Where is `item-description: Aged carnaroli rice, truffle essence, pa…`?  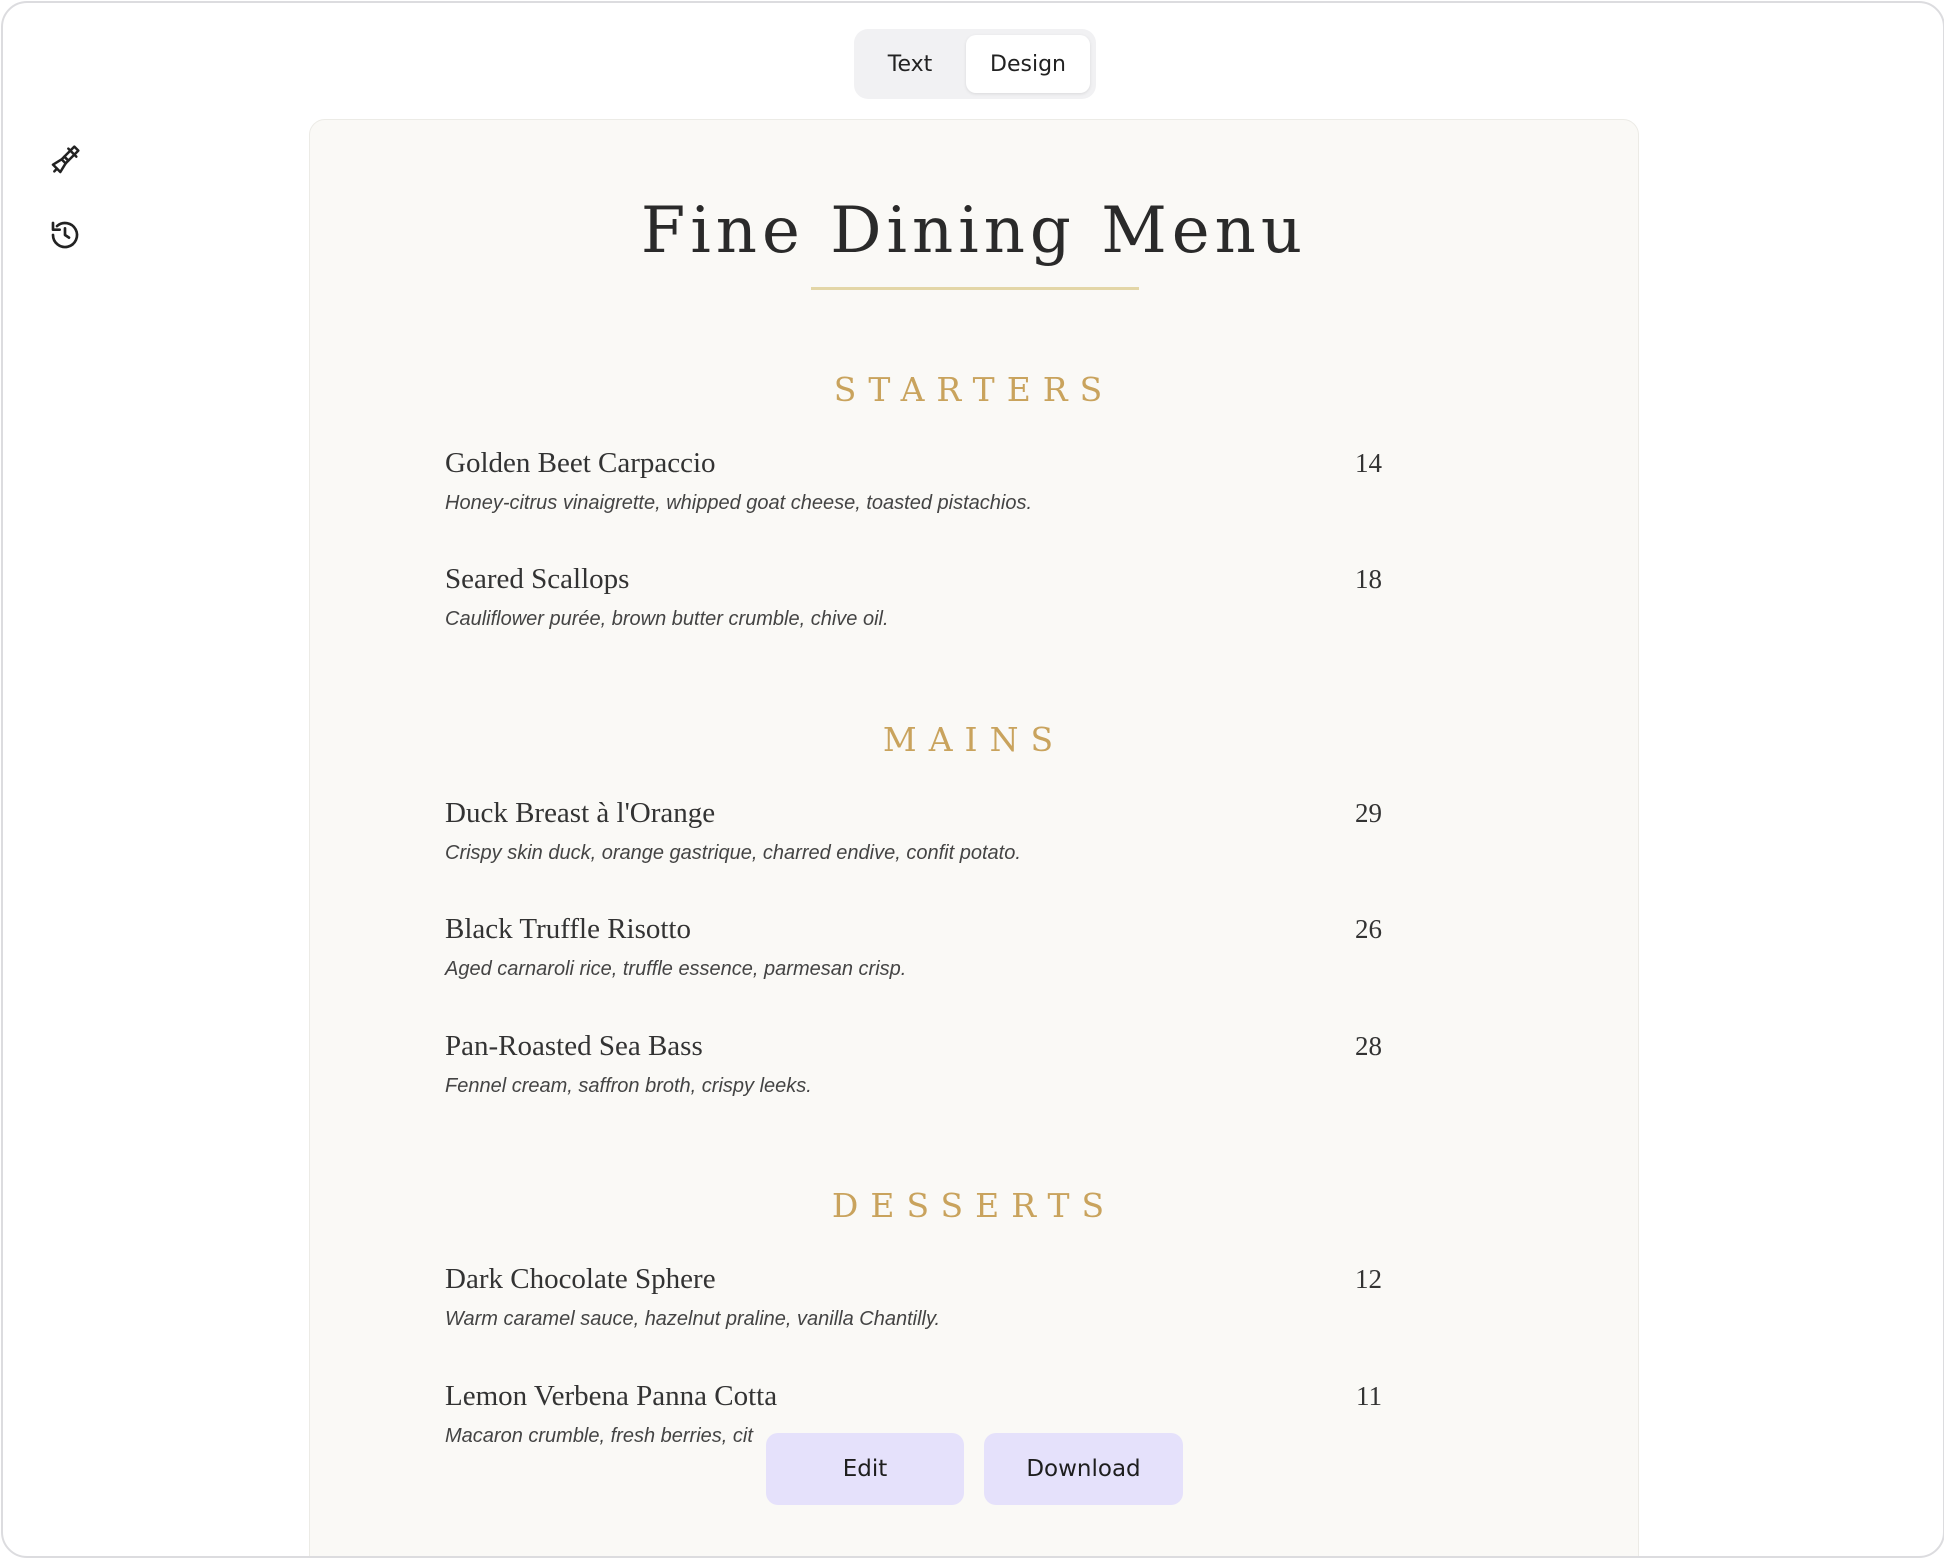 item-description: Aged carnaroli rice, truffle essence, pa… is located at coordinates (676, 969).